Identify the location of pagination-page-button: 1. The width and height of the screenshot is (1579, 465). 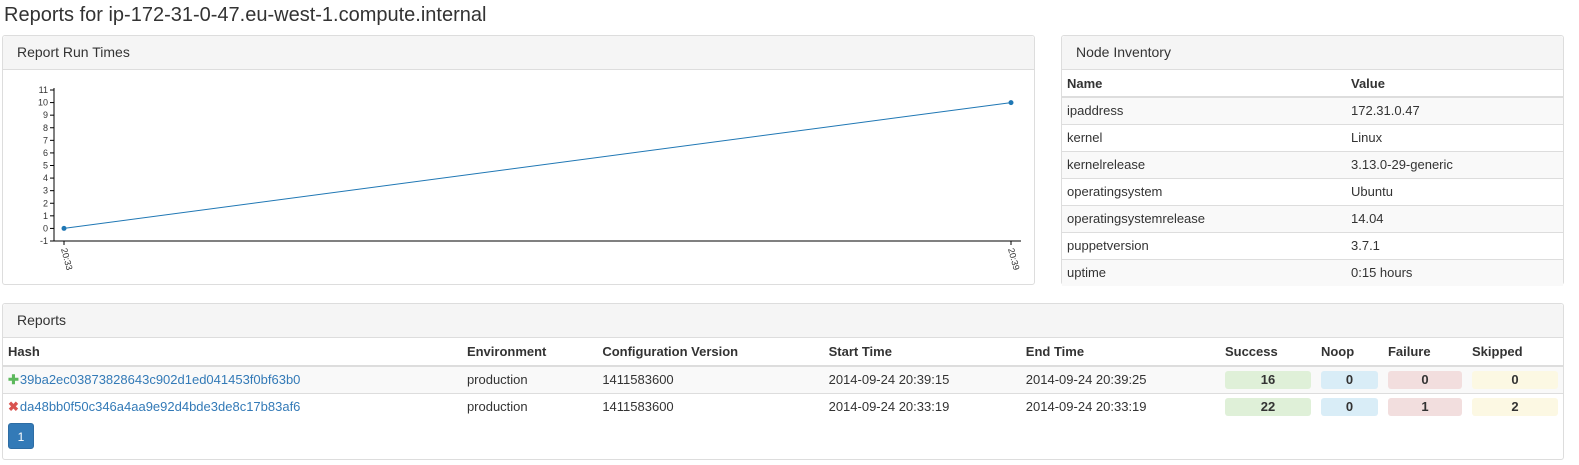
(21, 436).